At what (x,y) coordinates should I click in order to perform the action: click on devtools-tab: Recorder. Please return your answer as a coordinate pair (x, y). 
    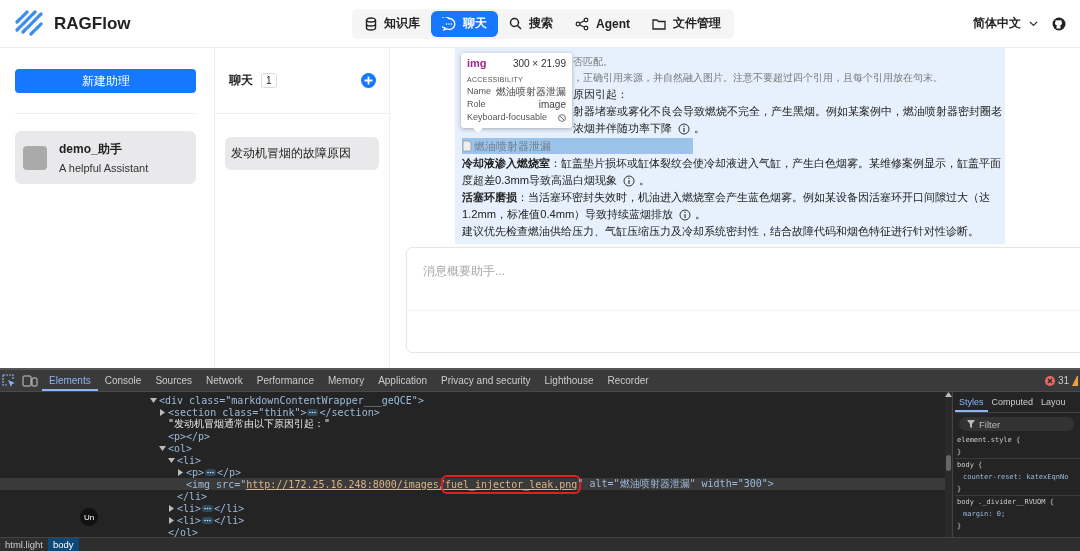
    Looking at the image, I should click on (628, 380).